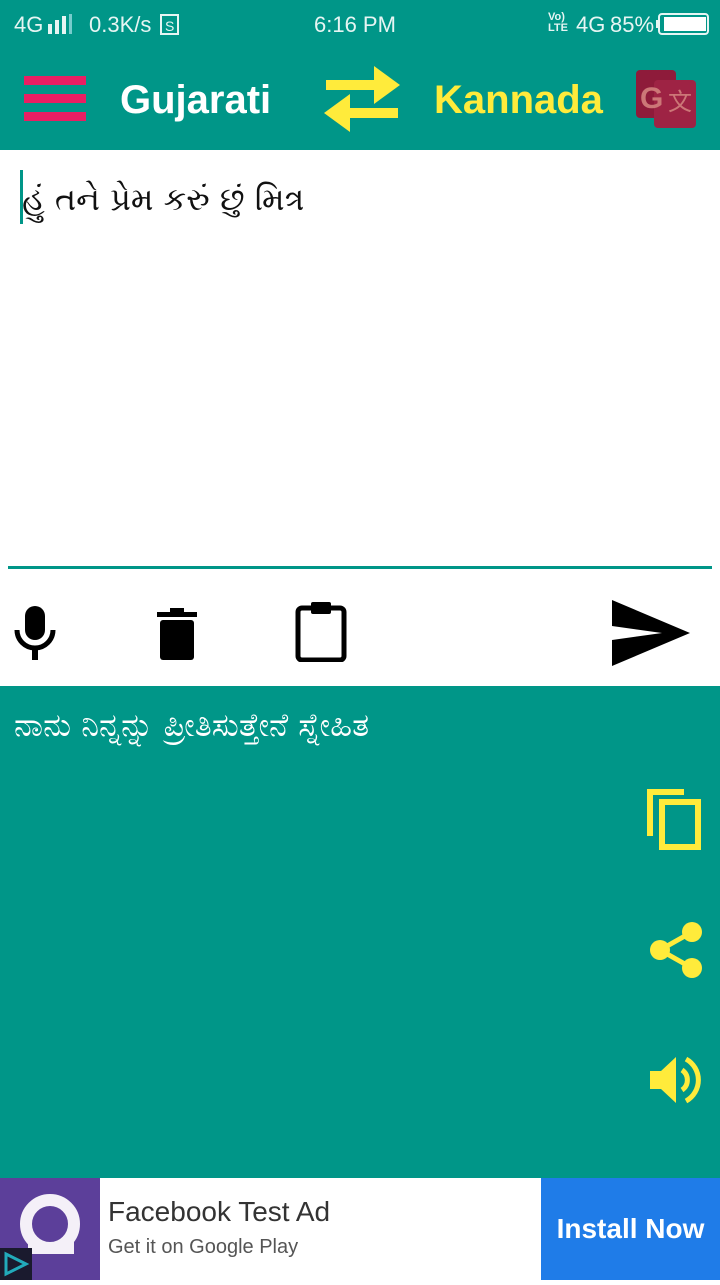 The width and height of the screenshot is (720, 1285). I want to click on ad-logo, so click(50, 1229).